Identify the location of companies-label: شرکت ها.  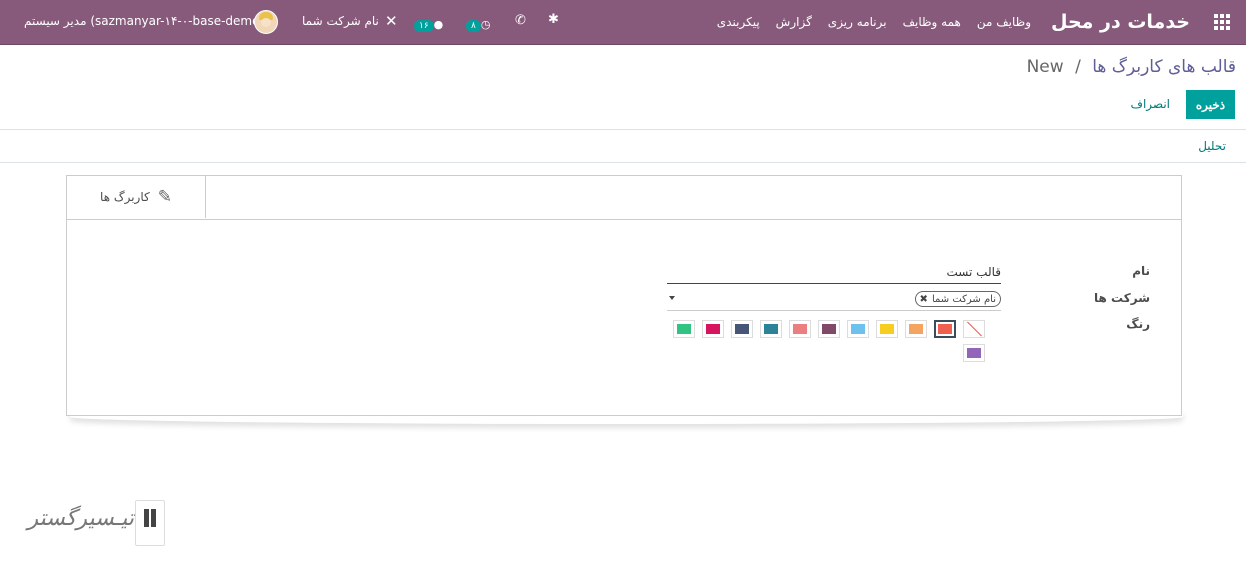
(1122, 298).